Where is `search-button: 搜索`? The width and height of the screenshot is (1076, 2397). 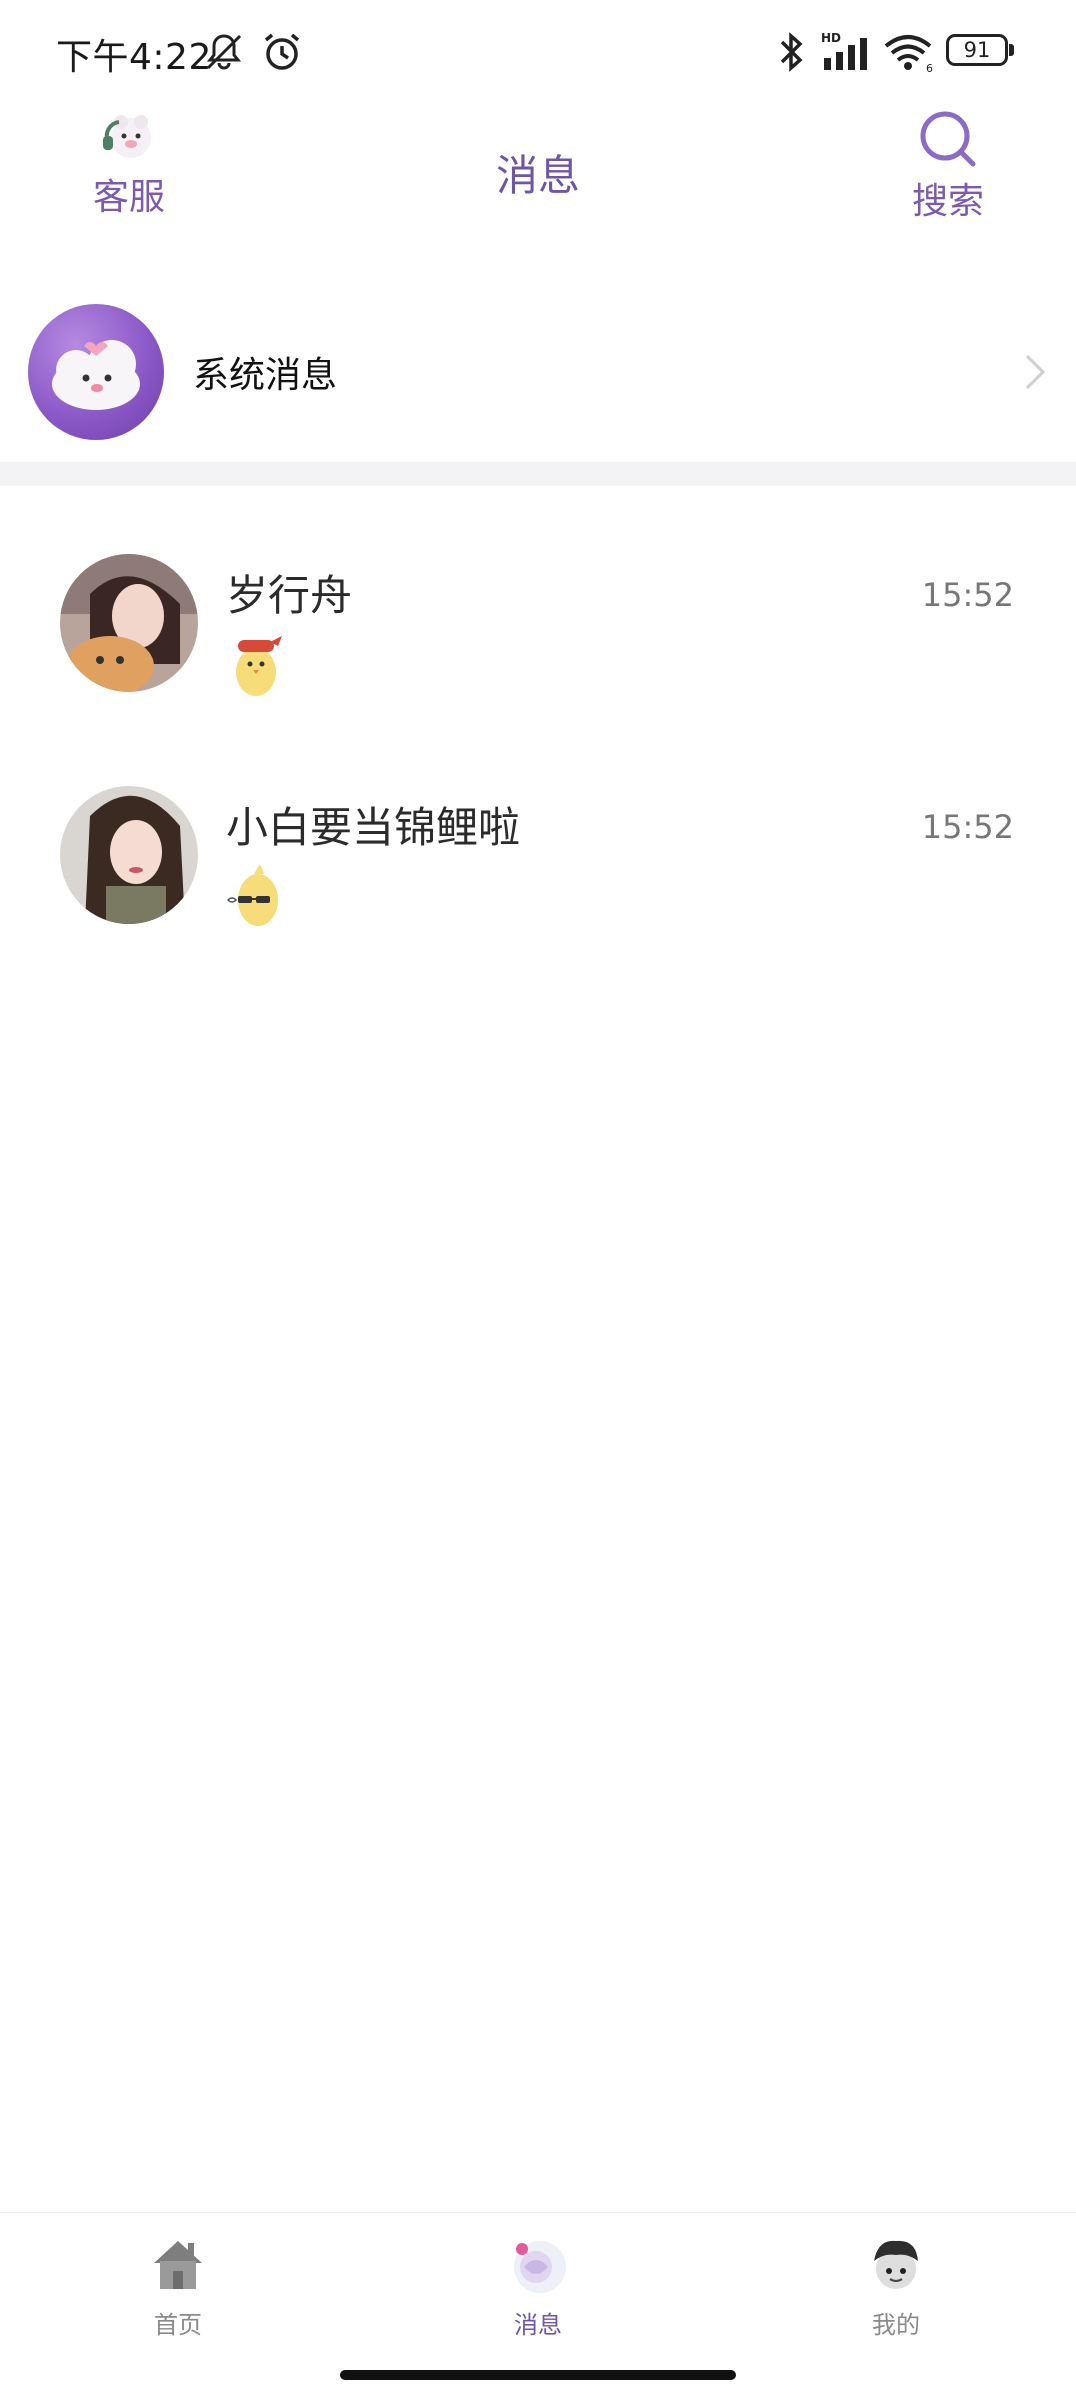 search-button: 搜索 is located at coordinates (948, 166).